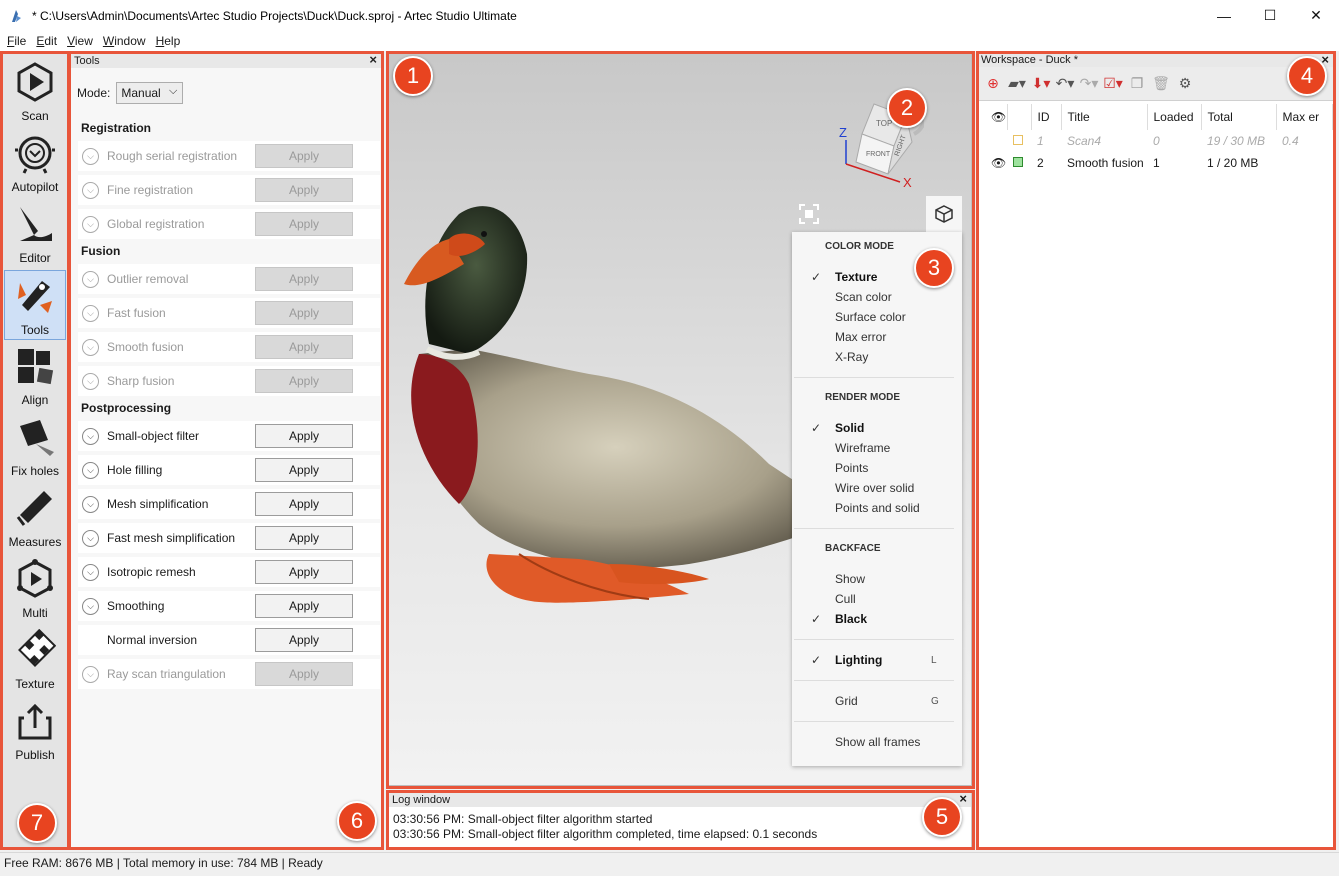 The height and width of the screenshot is (876, 1339). What do you see at coordinates (860, 337) in the screenshot?
I see `color-mode-max-error: Max error` at bounding box center [860, 337].